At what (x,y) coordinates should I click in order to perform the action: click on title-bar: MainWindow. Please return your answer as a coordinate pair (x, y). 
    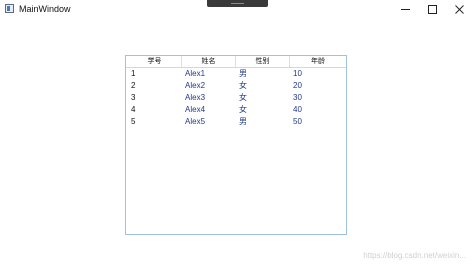
    Looking at the image, I should click on (237, 9).